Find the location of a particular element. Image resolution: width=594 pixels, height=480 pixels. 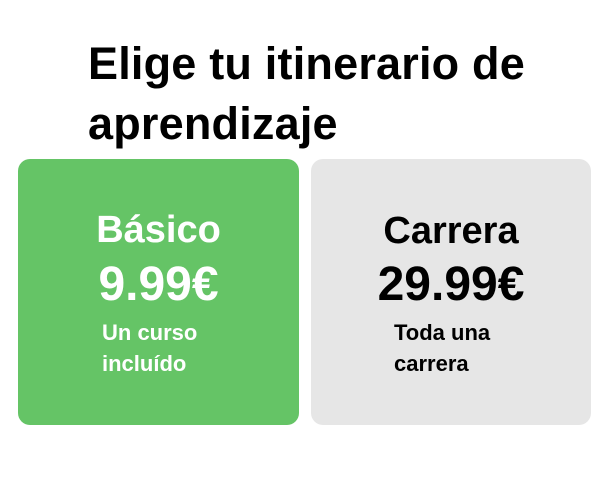

plan-description: Un curso incluído is located at coordinates (150, 348).